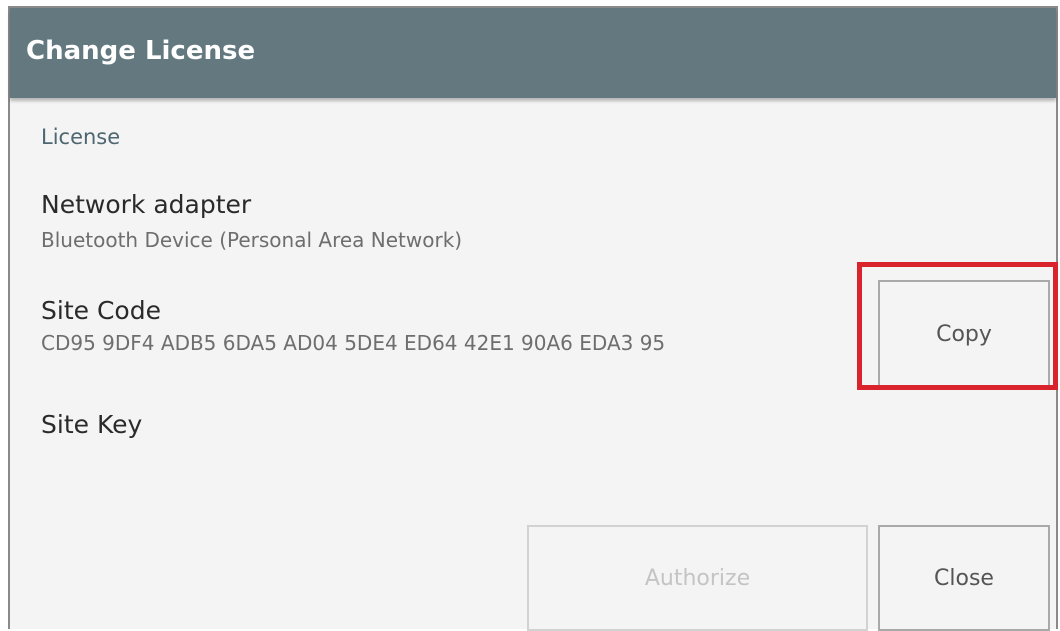 This screenshot has height=631, width=1060. I want to click on dialog-titlebar: Change License, so click(533, 53).